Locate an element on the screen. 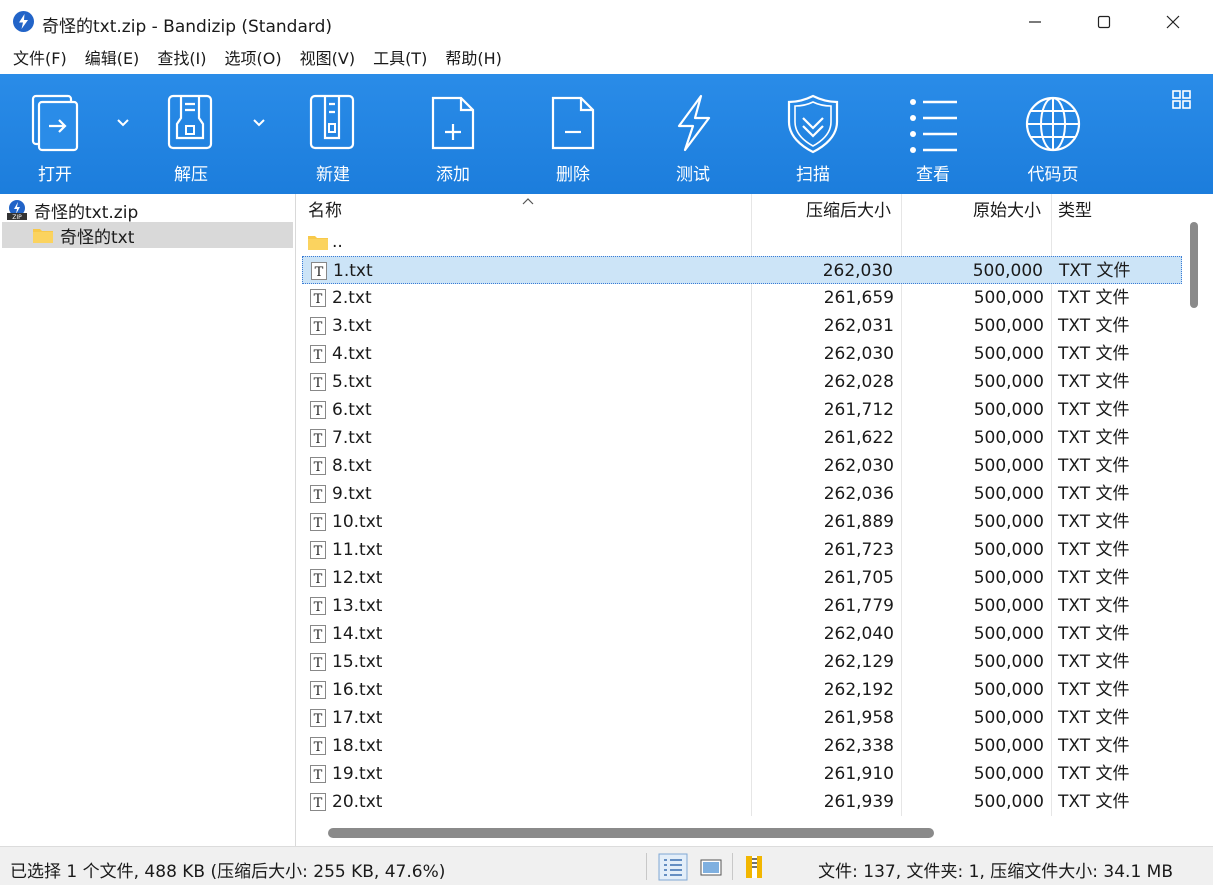 Image resolution: width=1213 pixels, height=885 pixels. file-row: T 15.txt 262,129 500,000 TXT 文件 is located at coordinates (742, 662).